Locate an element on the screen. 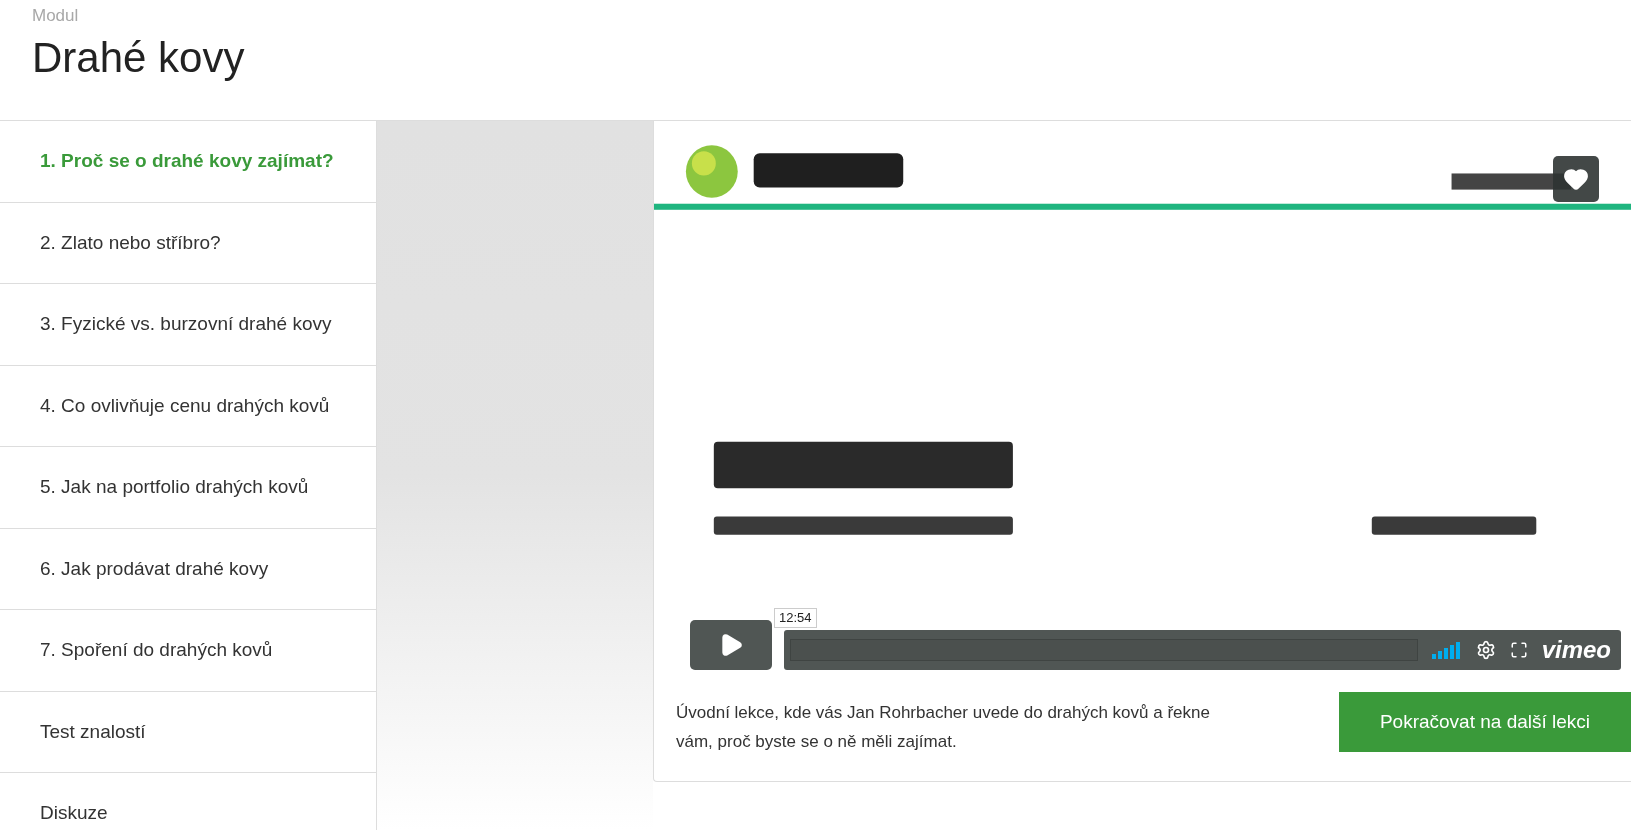  settings-icon is located at coordinates (1485, 650).